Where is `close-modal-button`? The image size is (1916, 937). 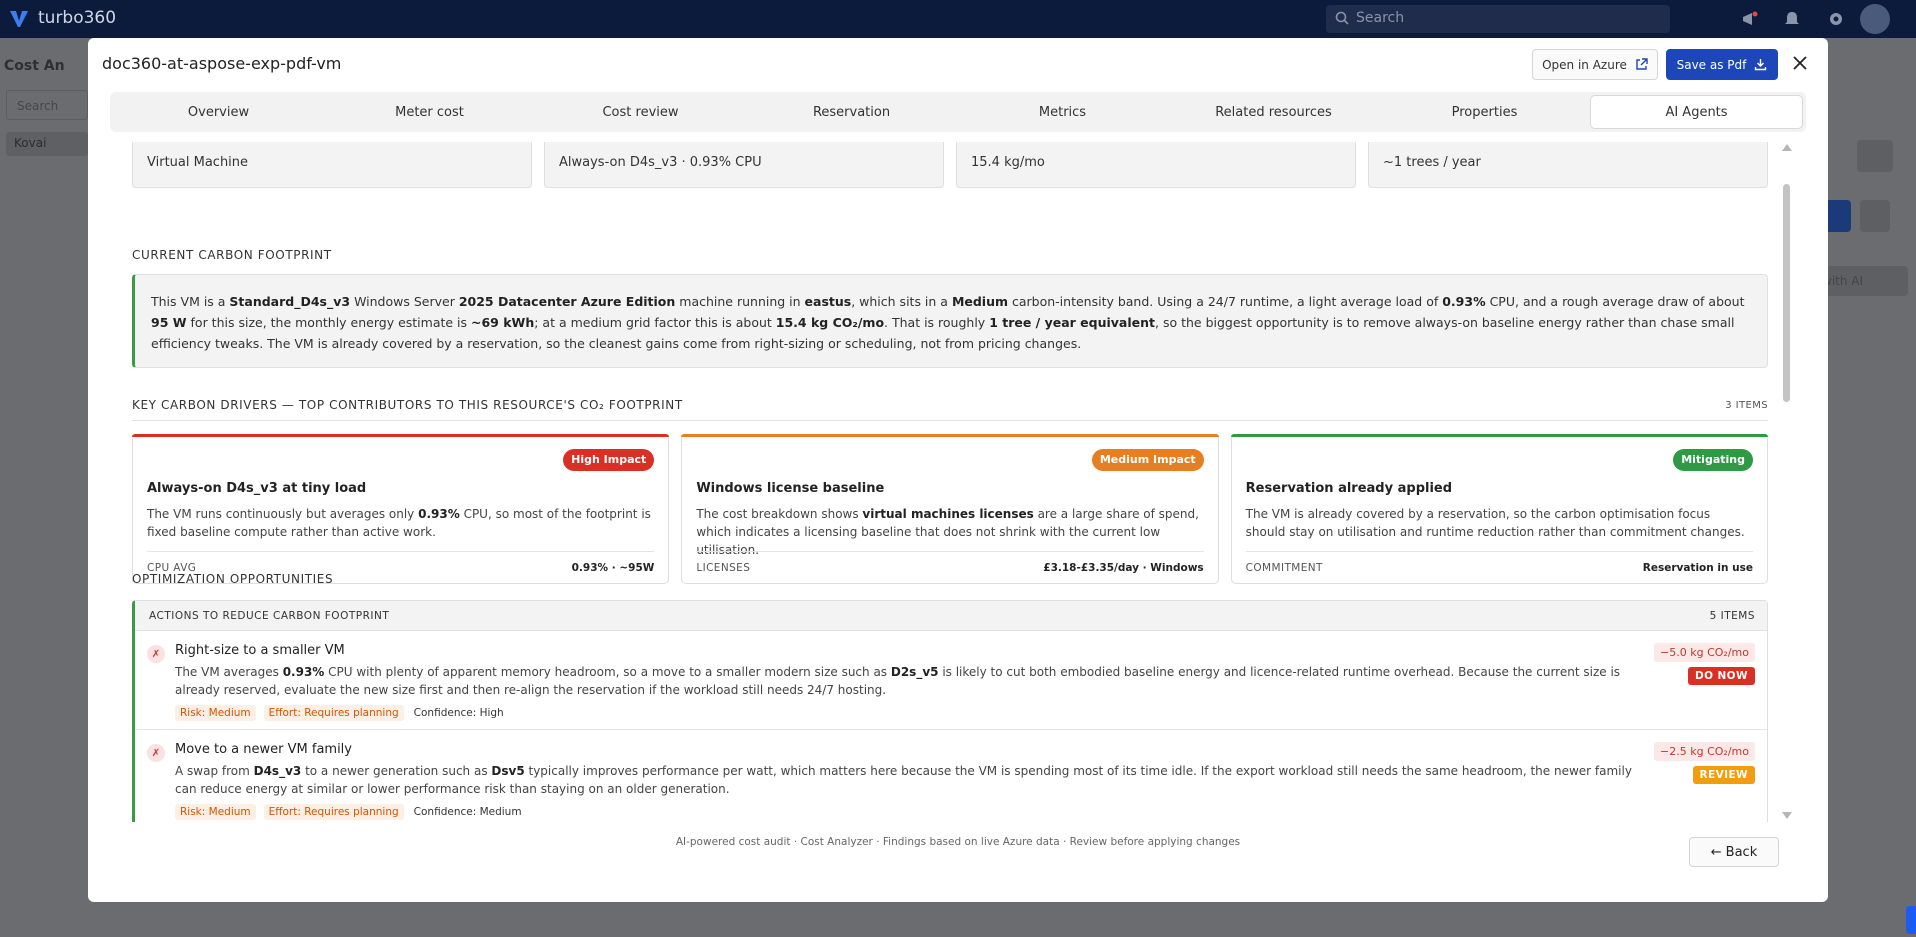
close-modal-button is located at coordinates (1800, 63).